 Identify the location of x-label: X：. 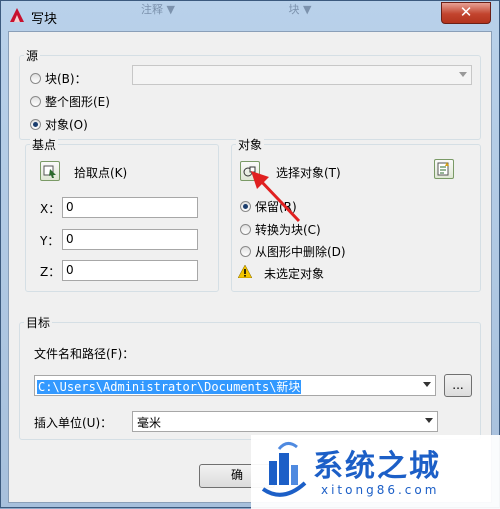
(50, 209).